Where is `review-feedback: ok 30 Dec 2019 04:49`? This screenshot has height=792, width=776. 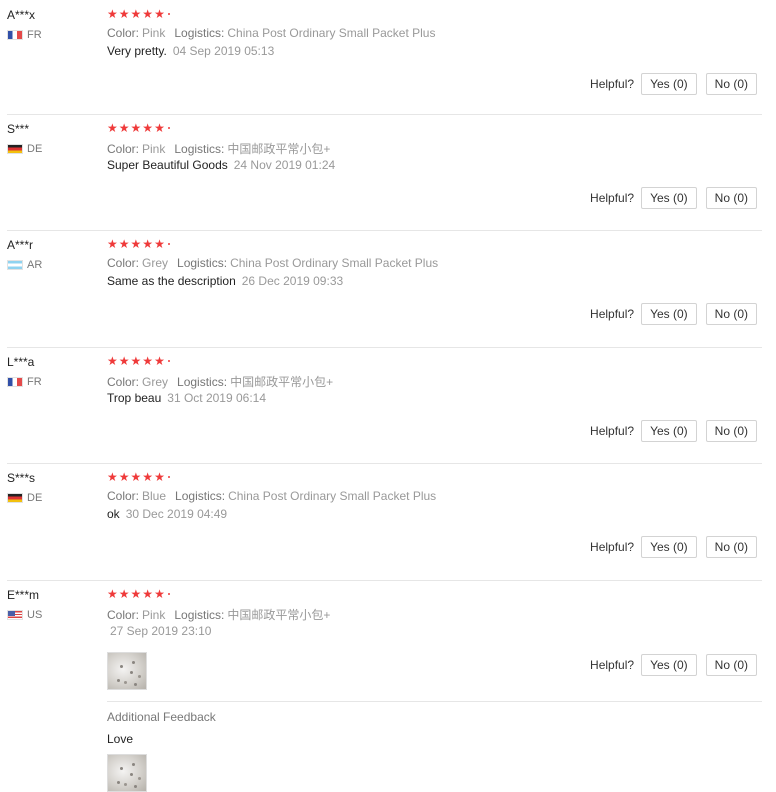
review-feedback: ok 30 Dec 2019 04:49 is located at coordinates (167, 514).